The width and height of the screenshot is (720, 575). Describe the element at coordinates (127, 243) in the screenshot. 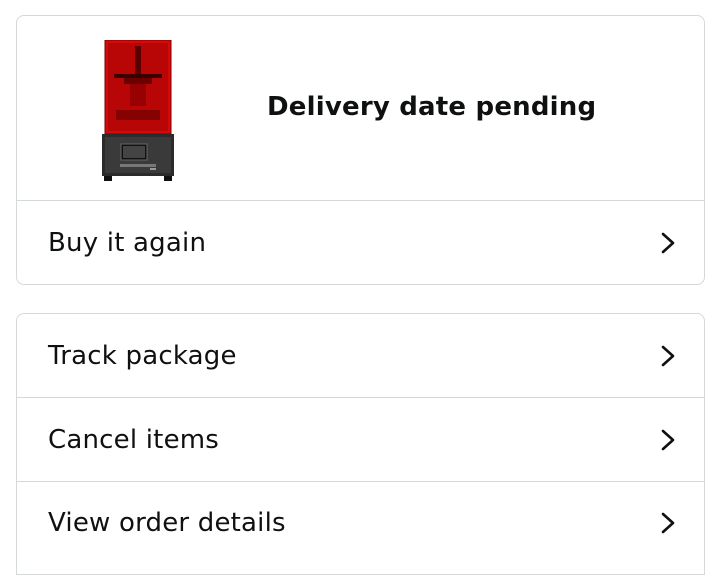

I see `buy-it-again-label: Buy it again` at that location.